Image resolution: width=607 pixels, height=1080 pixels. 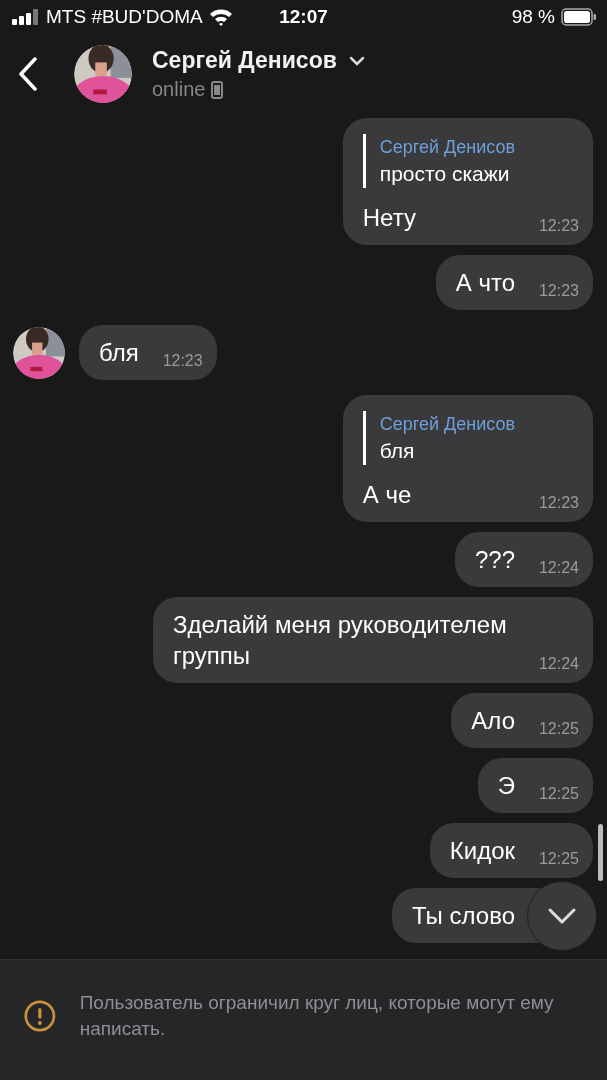 What do you see at coordinates (387, 495) in the screenshot?
I see `message-text: А че` at bounding box center [387, 495].